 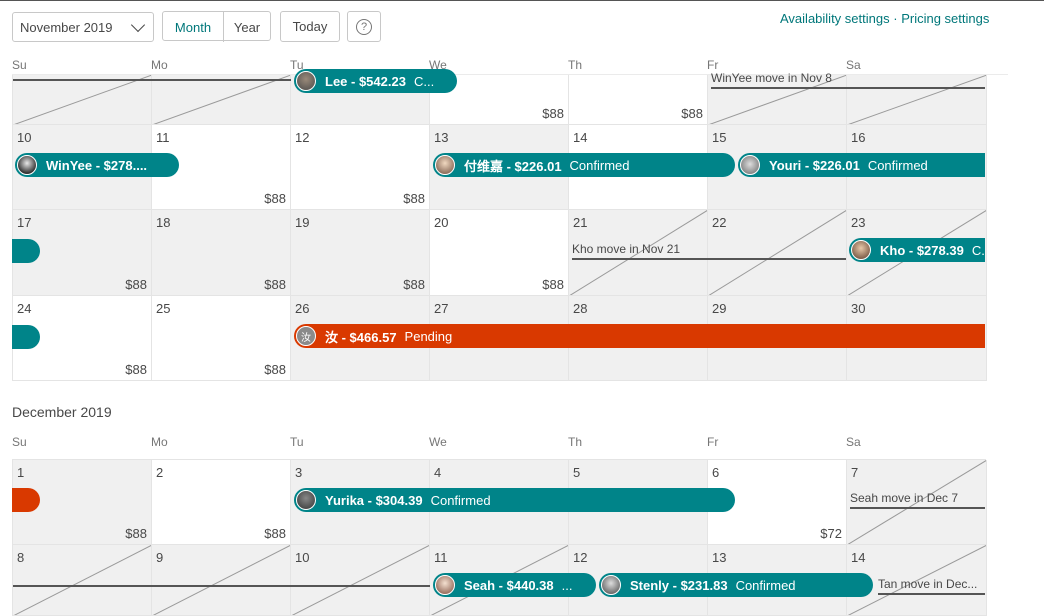 I want to click on booking-bar: 汝 汝 - $466.57 Pending, so click(x=639, y=336).